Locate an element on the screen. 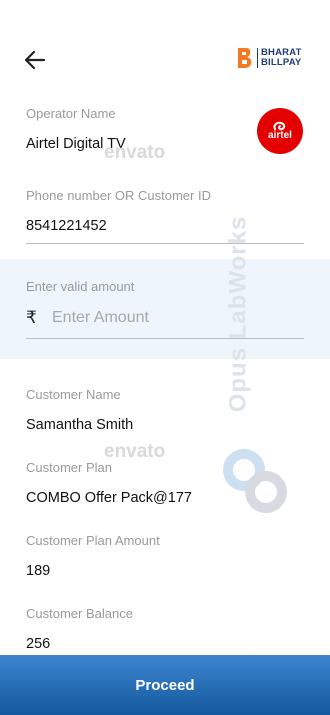 This screenshot has height=715, width=330. customer-plan-label: Customer Plan is located at coordinates (69, 467).